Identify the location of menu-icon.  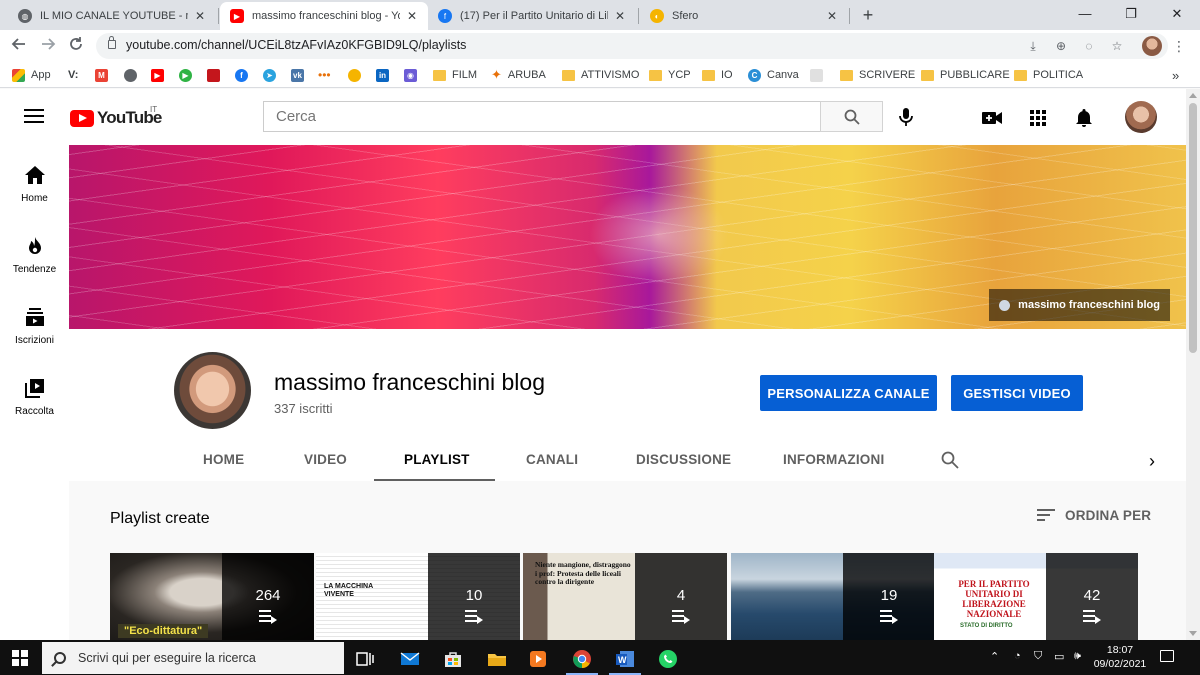
(34, 116).